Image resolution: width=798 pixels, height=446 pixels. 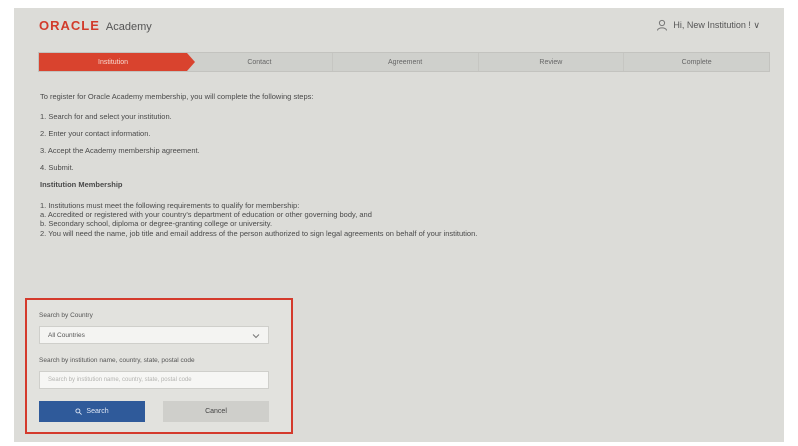 What do you see at coordinates (696, 62) in the screenshot?
I see `step-complete: Complete` at bounding box center [696, 62].